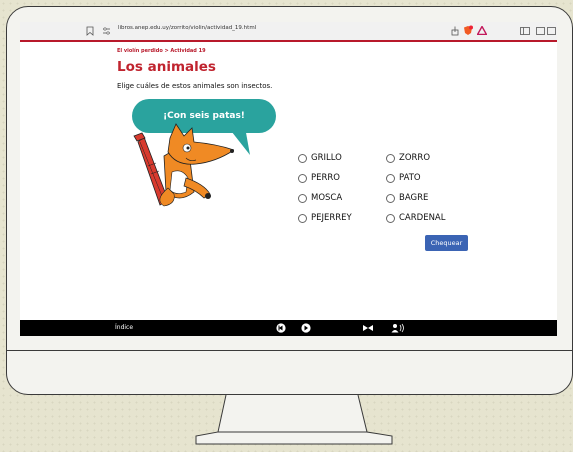  What do you see at coordinates (414, 198) in the screenshot?
I see `option-label: BAGRE` at bounding box center [414, 198].